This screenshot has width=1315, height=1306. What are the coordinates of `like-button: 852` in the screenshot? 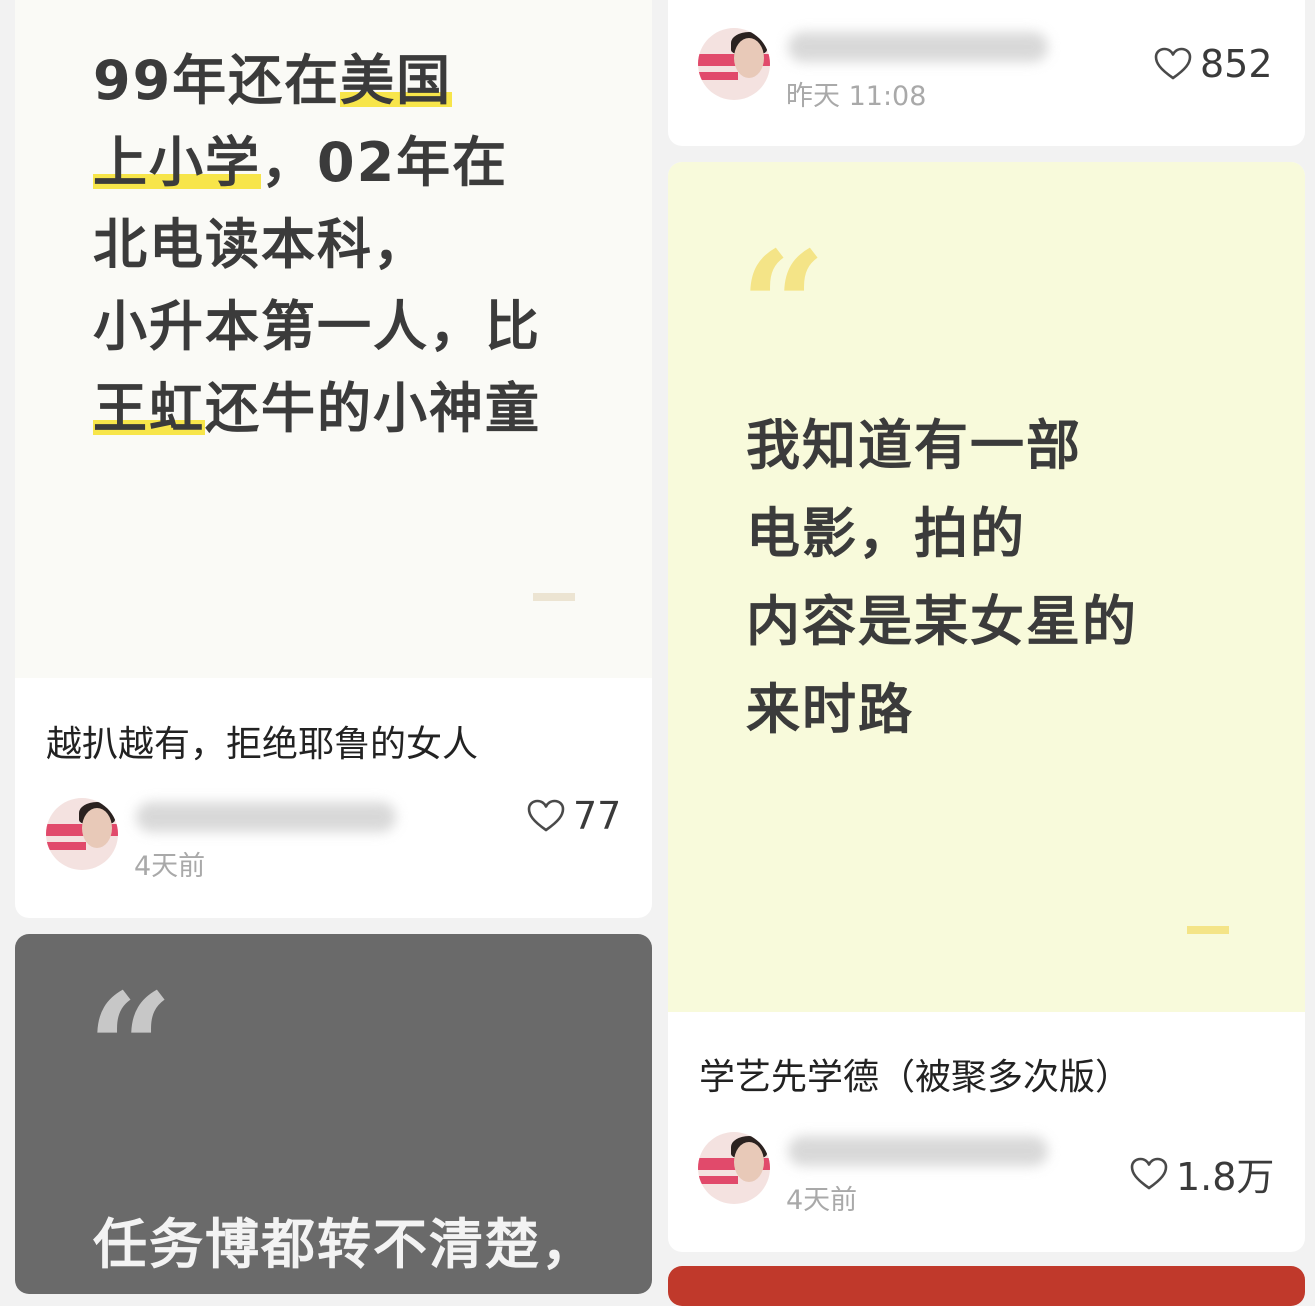 It's located at (1213, 64).